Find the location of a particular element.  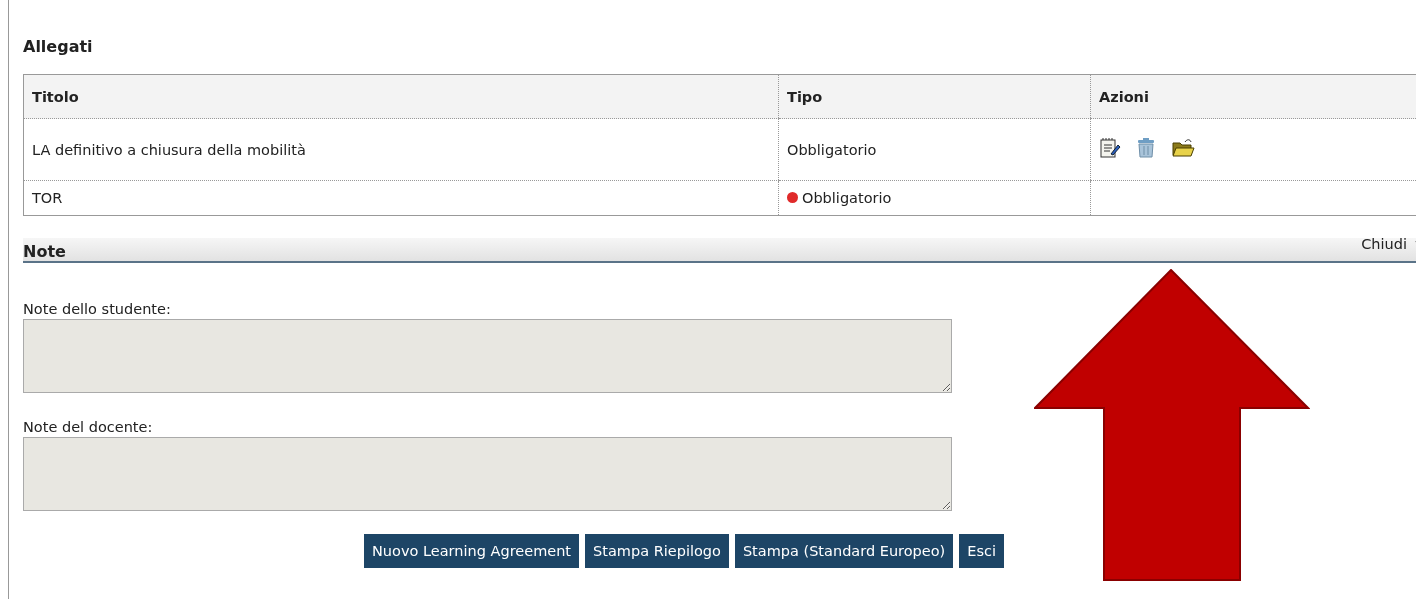

field-label: Note del docente: is located at coordinates (88, 427).